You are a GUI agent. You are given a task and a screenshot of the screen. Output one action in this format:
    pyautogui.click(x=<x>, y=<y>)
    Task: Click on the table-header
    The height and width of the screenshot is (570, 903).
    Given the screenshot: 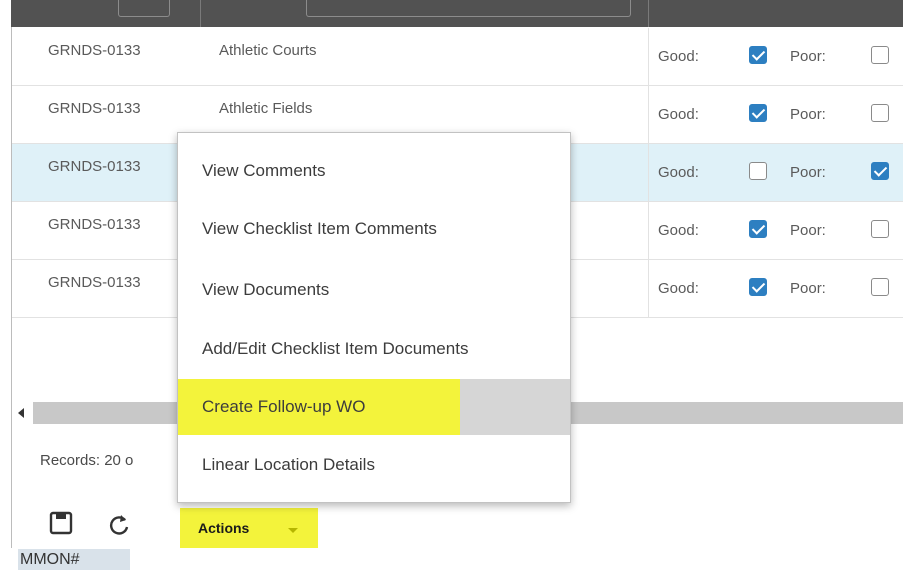 What is the action you would take?
    pyautogui.click(x=457, y=13)
    